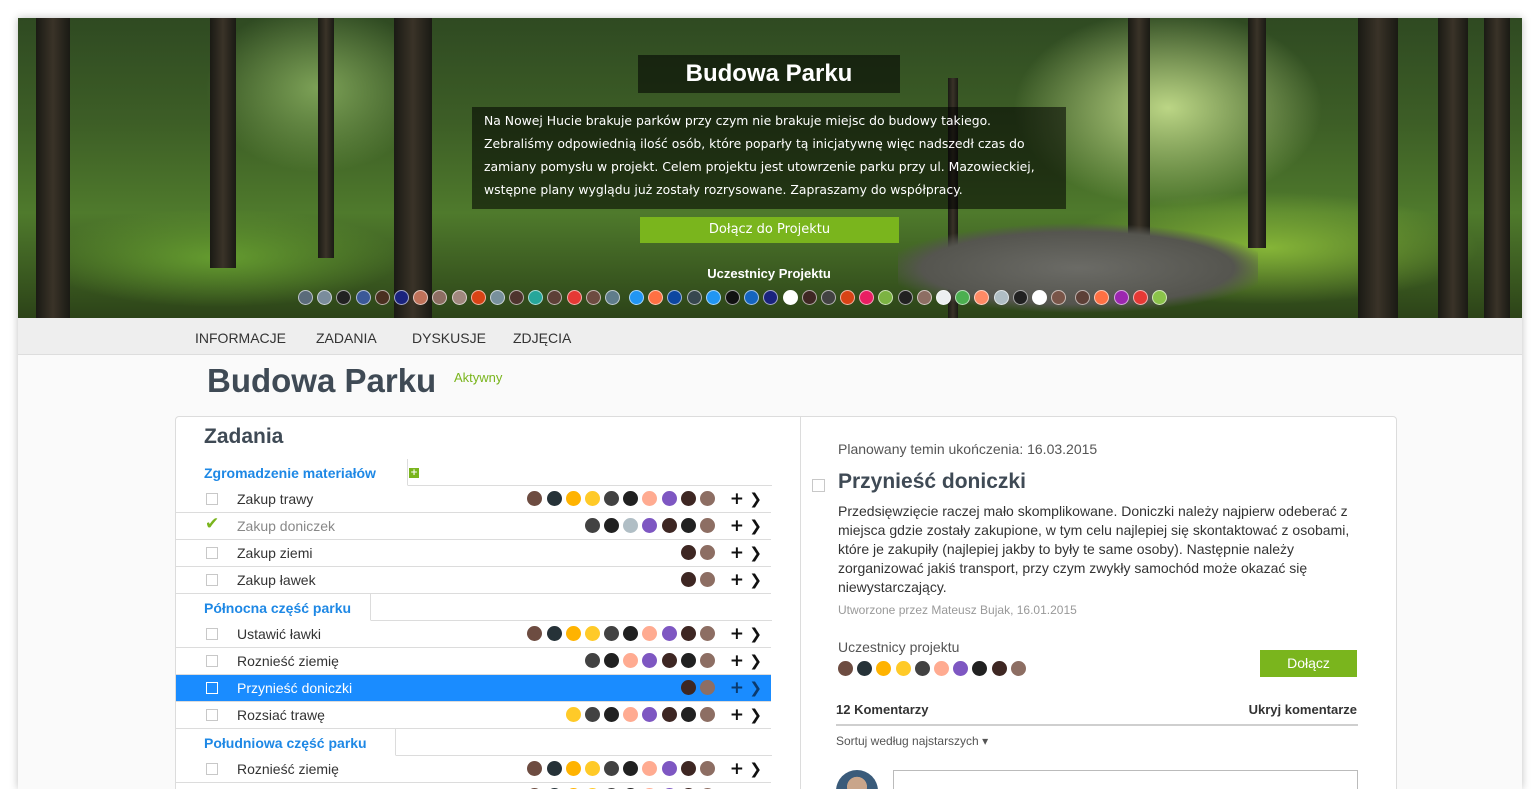 Image resolution: width=1540 pixels, height=789 pixels. Describe the element at coordinates (473, 769) in the screenshot. I see `task-row: Roznieść ziemię + ❯` at that location.